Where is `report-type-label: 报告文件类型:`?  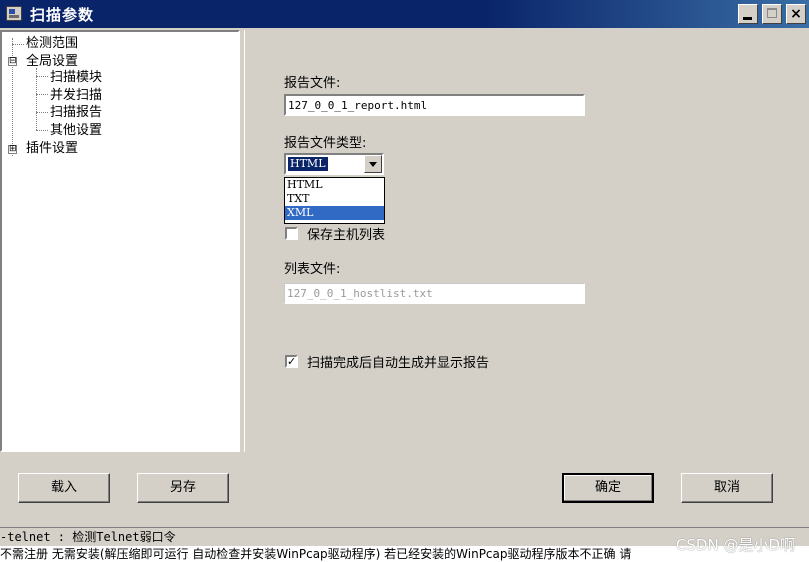
report-type-label: 报告文件类型: is located at coordinates (325, 143).